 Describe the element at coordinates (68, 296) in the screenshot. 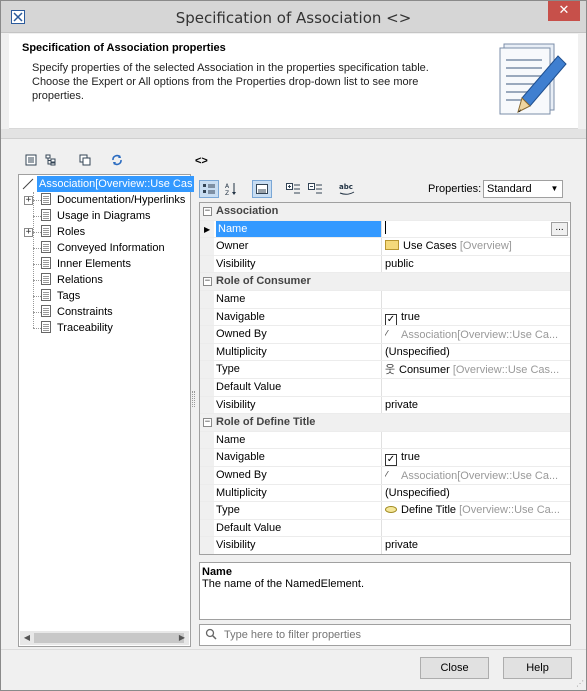

I see `tree-item-tags: Tags` at that location.